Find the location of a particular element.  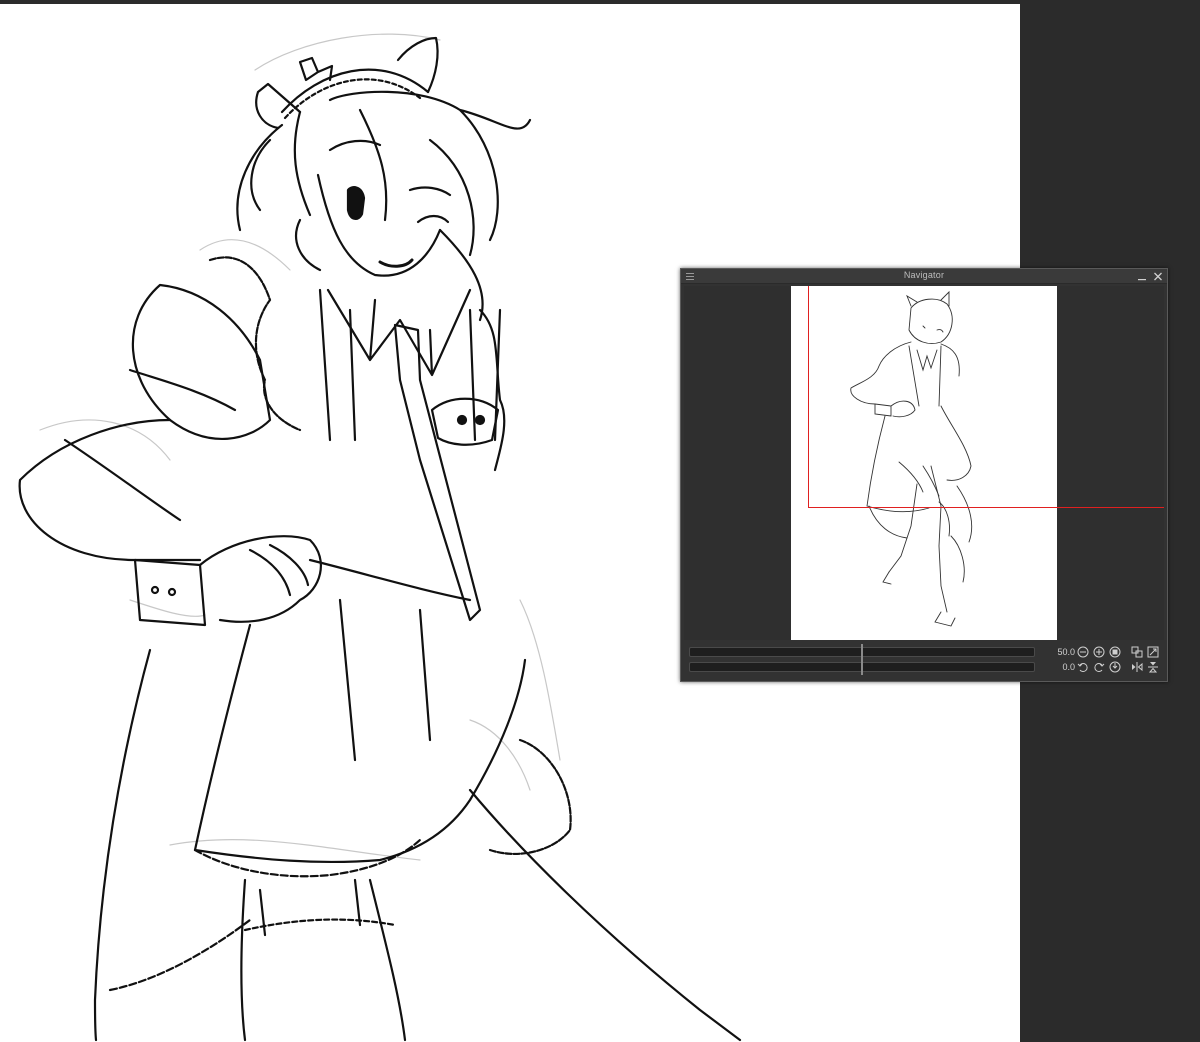

zoom-value: 50.0 is located at coordinates (1061, 652).